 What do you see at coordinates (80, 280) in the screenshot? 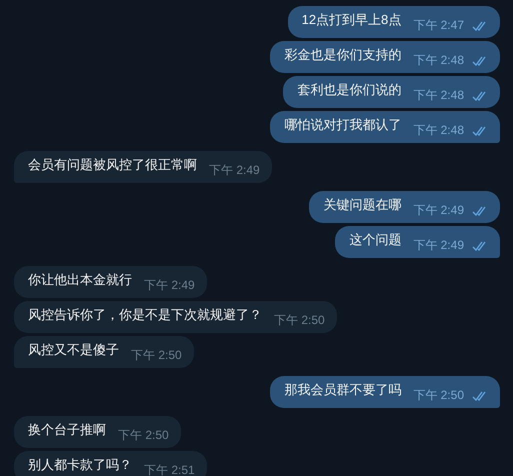
I see `message-text: 你让他出本金就行` at bounding box center [80, 280].